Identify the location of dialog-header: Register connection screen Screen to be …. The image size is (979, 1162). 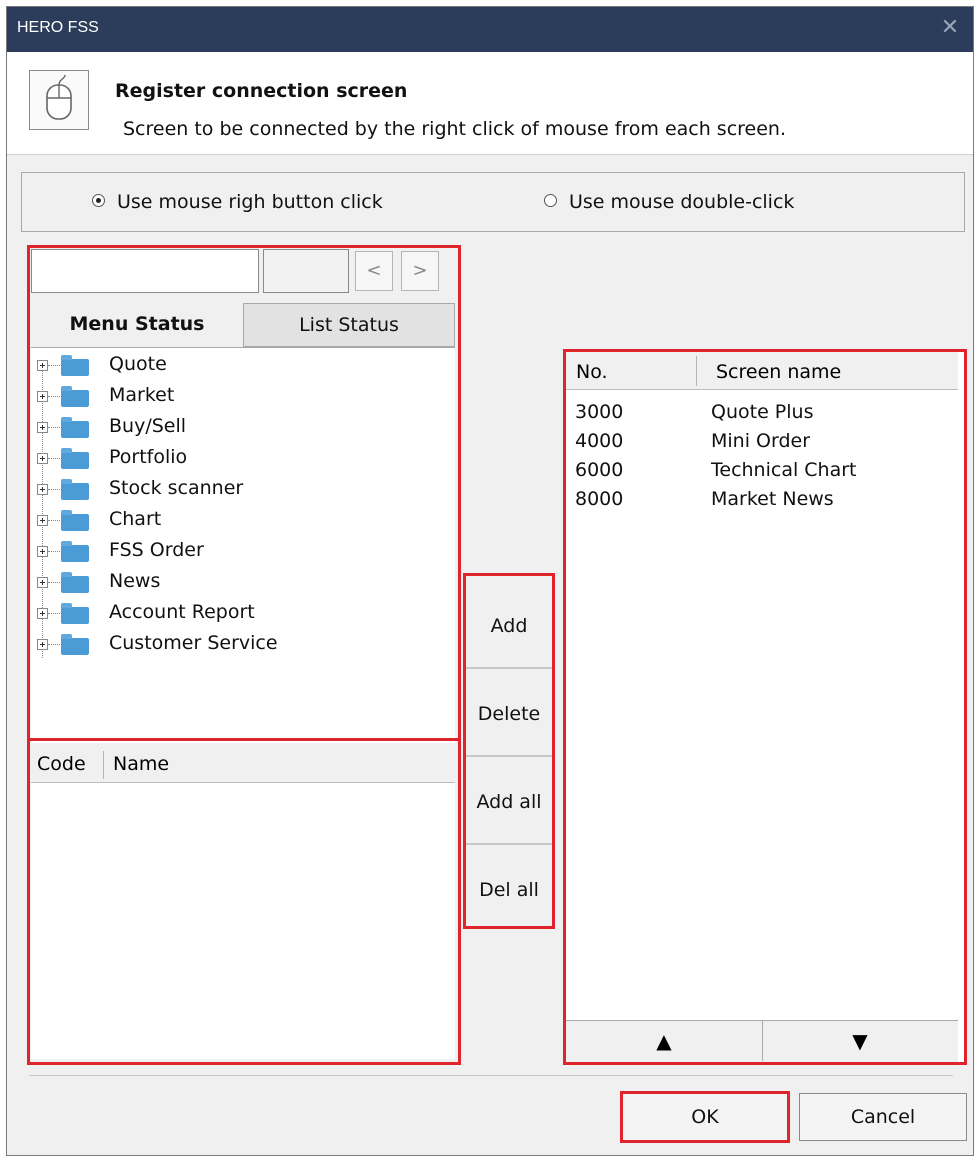
(490, 103).